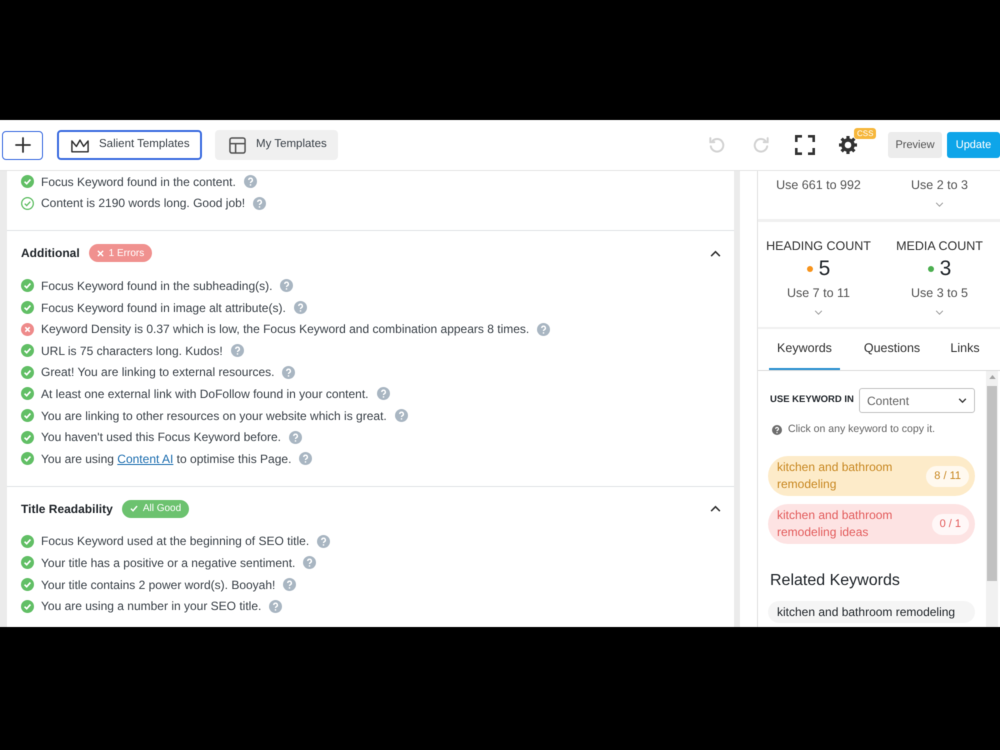 This screenshot has height=750, width=1000. Describe the element at coordinates (276, 145) in the screenshot. I see `template-button: My Templates` at that location.